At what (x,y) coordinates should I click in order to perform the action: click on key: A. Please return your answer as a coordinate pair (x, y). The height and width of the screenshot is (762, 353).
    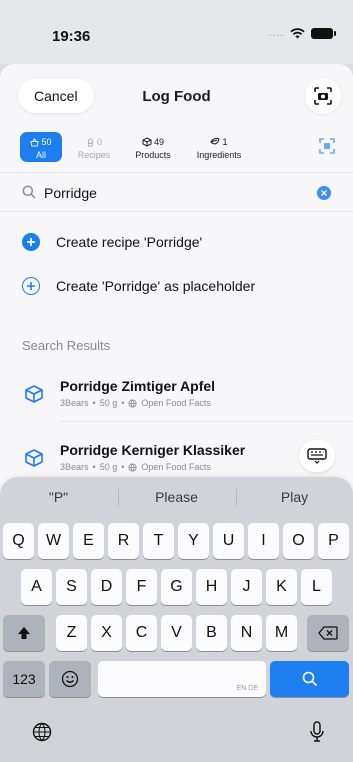
    Looking at the image, I should click on (36, 587).